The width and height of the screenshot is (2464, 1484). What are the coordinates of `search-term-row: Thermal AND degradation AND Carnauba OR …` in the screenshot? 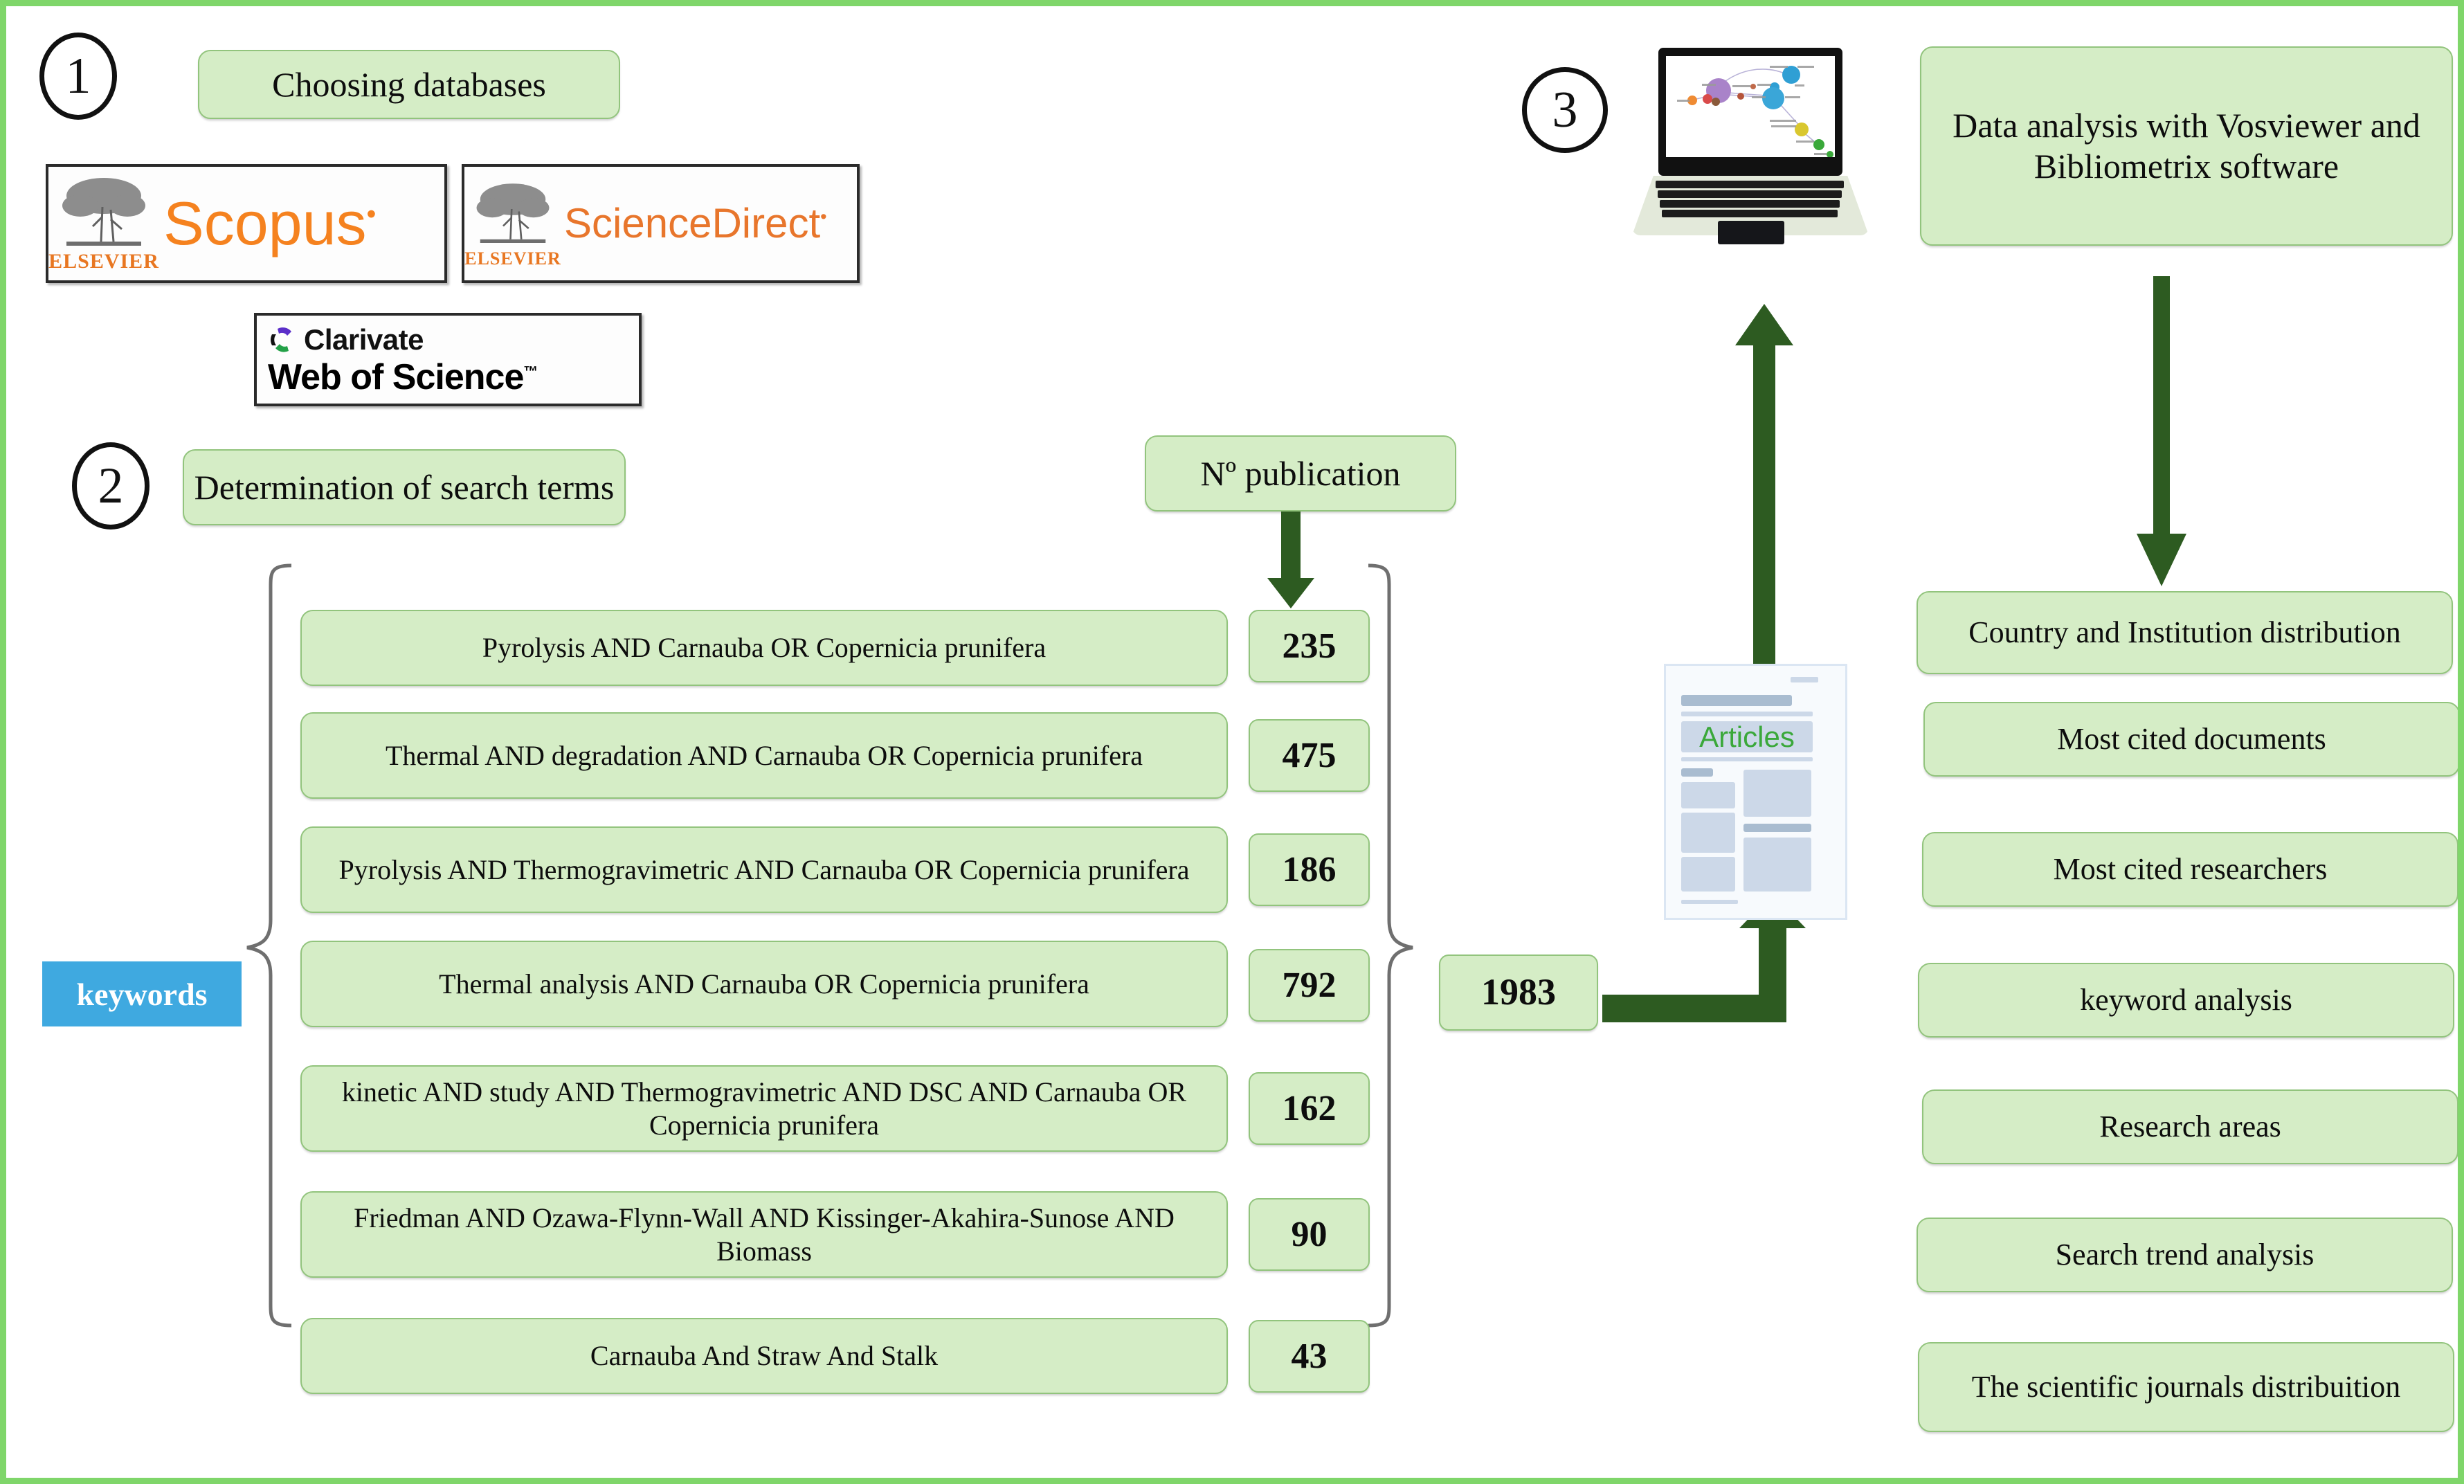 It's located at (764, 756).